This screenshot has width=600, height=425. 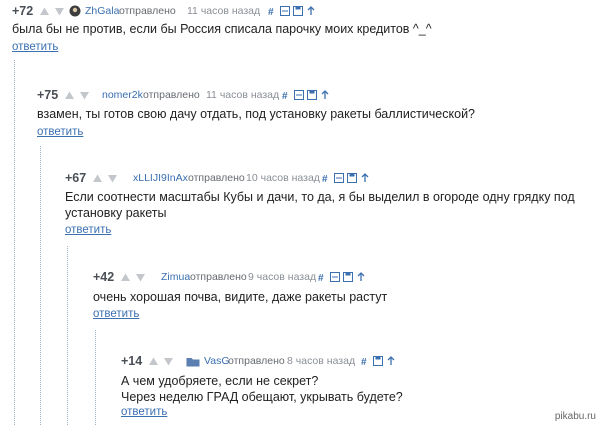 I want to click on comment-header: +14 VasG отправлено 8 часов назад #, so click(x=331, y=361).